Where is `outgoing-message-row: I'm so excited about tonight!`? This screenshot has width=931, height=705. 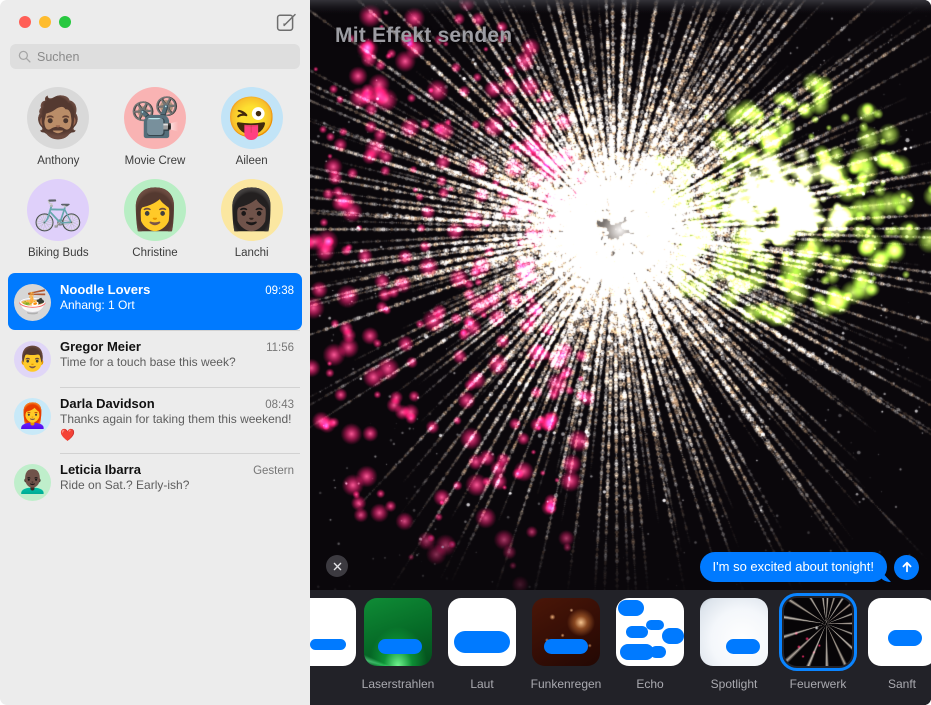
outgoing-message-row: I'm so excited about tonight! is located at coordinates (809, 567).